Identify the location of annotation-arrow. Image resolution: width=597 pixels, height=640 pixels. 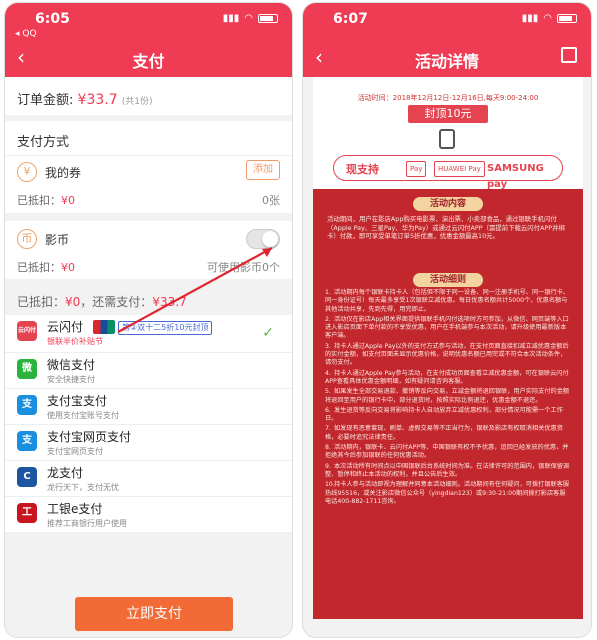
(195, 290).